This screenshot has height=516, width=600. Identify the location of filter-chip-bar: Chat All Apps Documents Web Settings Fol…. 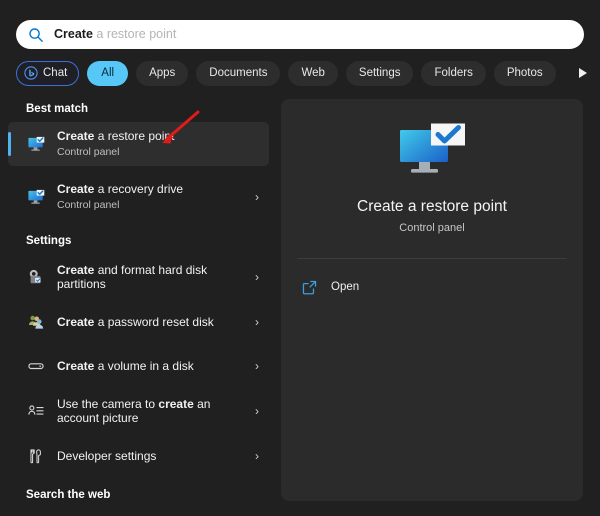
(301, 73).